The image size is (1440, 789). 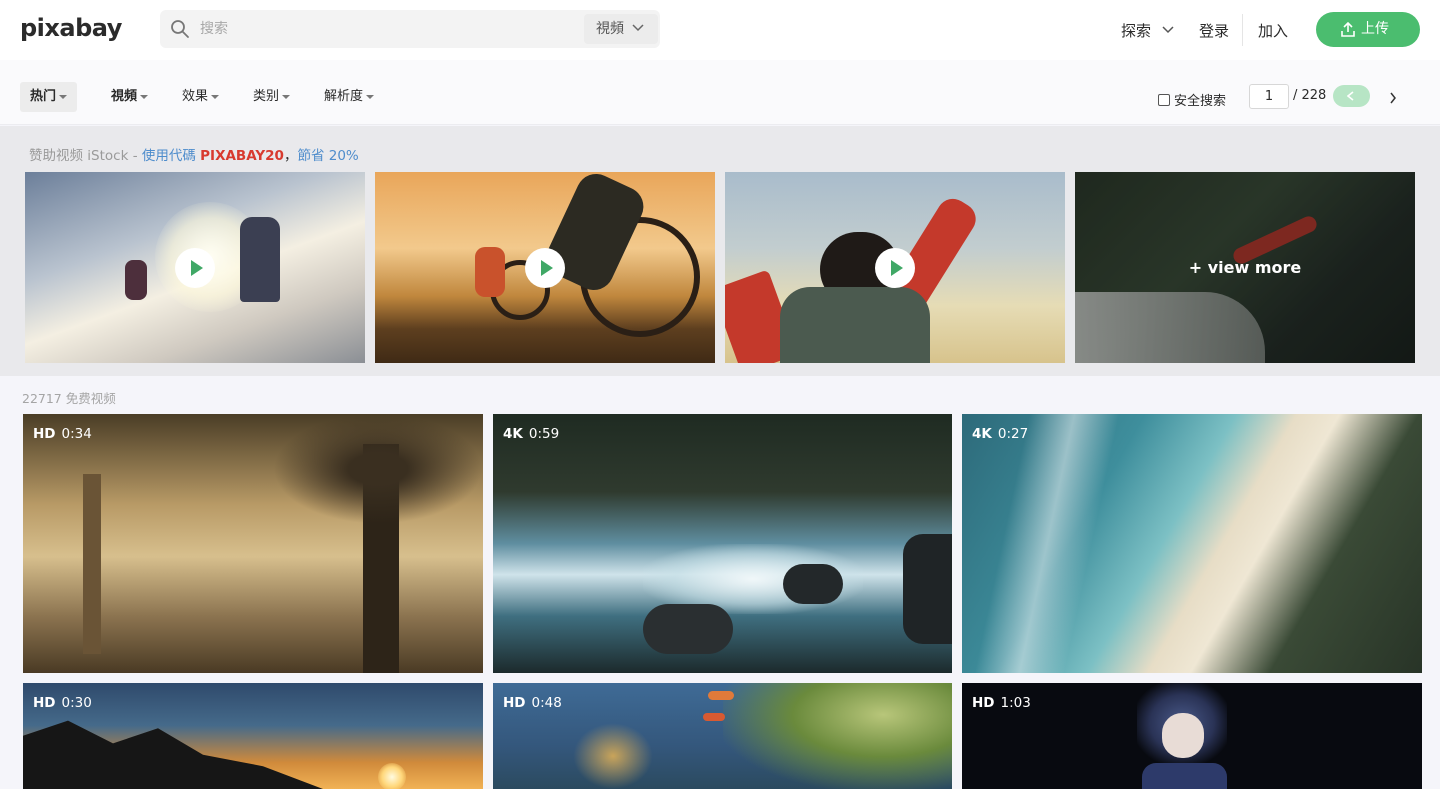 What do you see at coordinates (242, 156) in the screenshot?
I see `promo-code: PIXABAY20` at bounding box center [242, 156].